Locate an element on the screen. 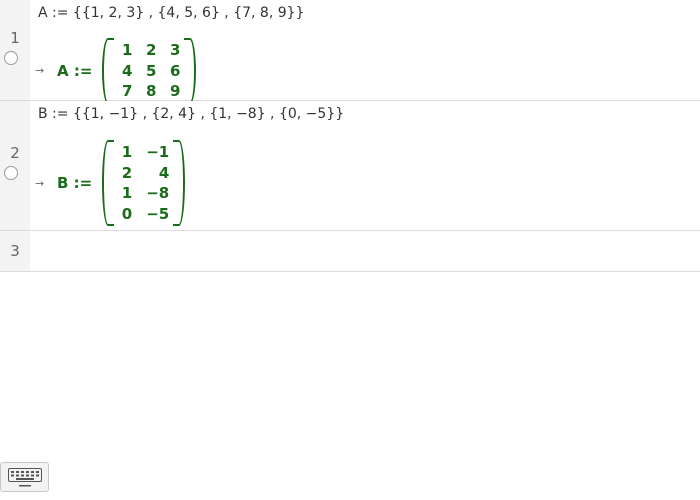  keyboard-button is located at coordinates (24, 477).